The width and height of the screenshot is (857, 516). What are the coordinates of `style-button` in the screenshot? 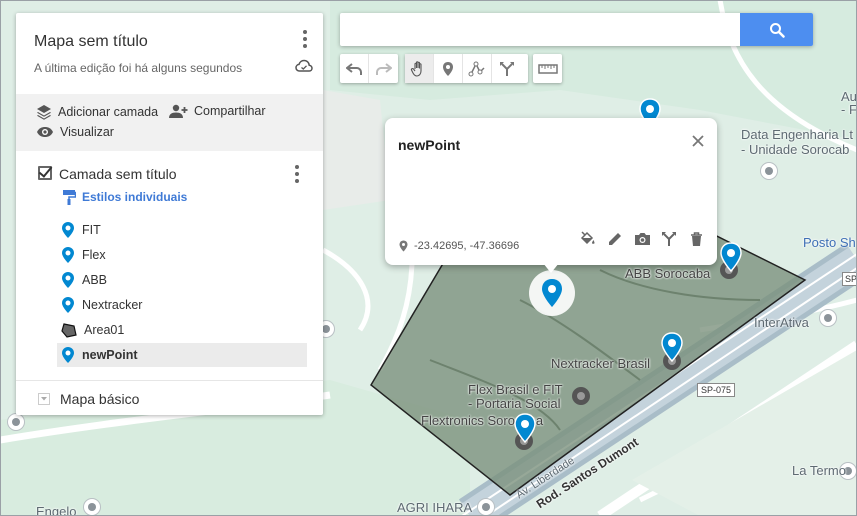 It's located at (588, 239).